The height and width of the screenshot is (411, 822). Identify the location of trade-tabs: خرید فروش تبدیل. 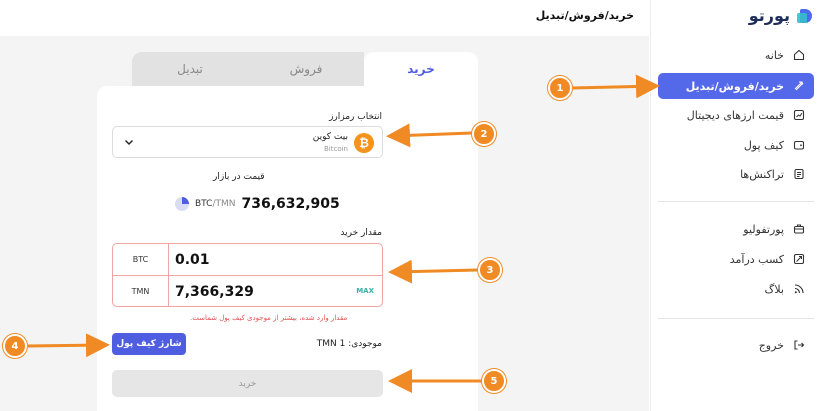
(305, 69).